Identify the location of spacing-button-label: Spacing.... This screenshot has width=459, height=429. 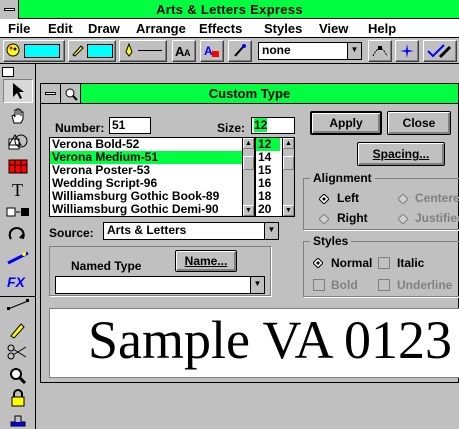
(401, 154).